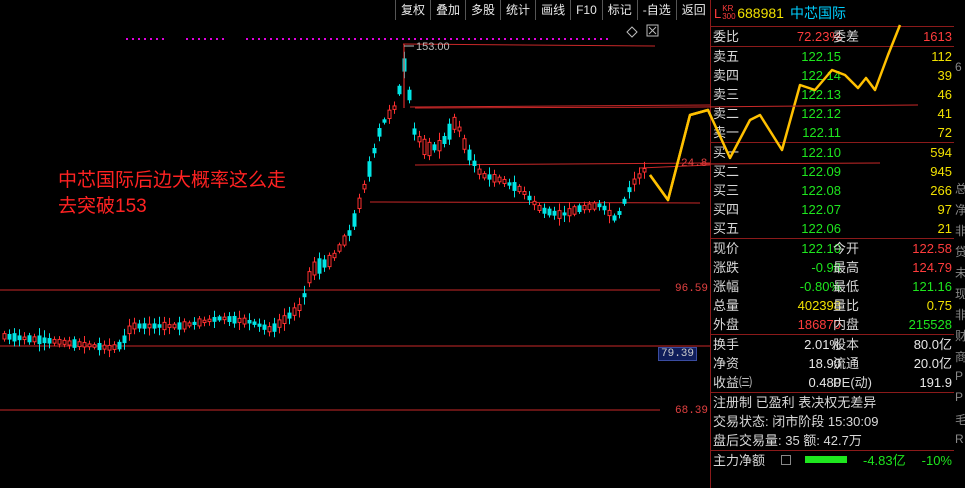 The height and width of the screenshot is (488, 965). I want to click on toolbar-button: F10, so click(586, 10).